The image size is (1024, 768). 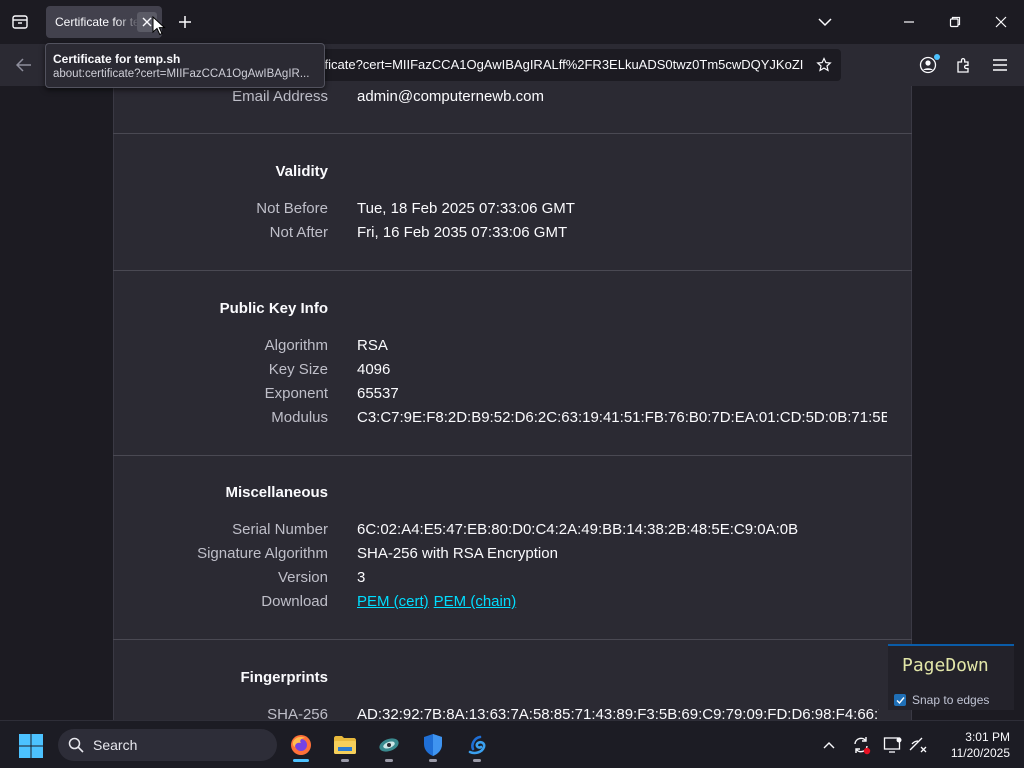 I want to click on restore-icon, so click(x=955, y=22).